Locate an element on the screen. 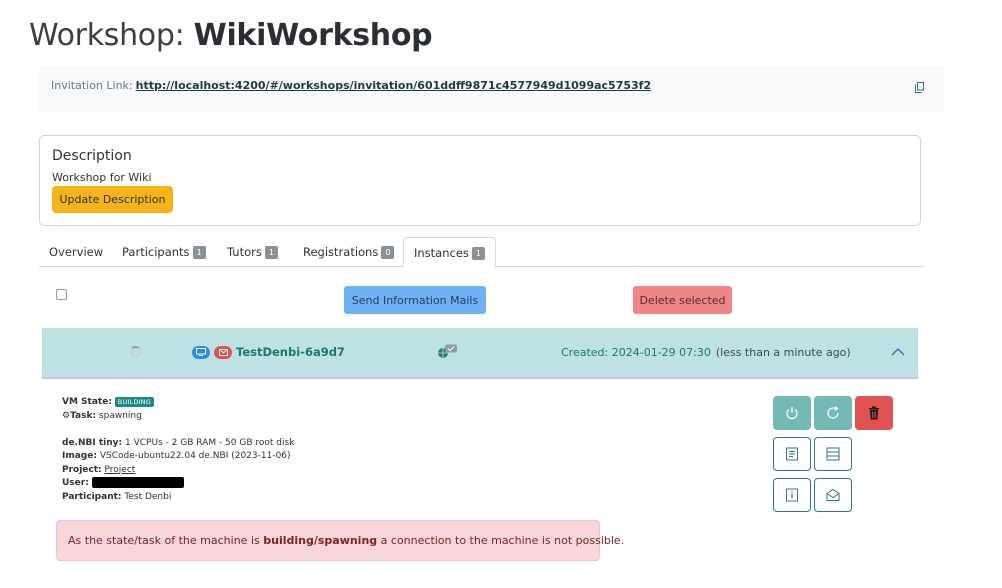  trash-icon is located at coordinates (874, 413).